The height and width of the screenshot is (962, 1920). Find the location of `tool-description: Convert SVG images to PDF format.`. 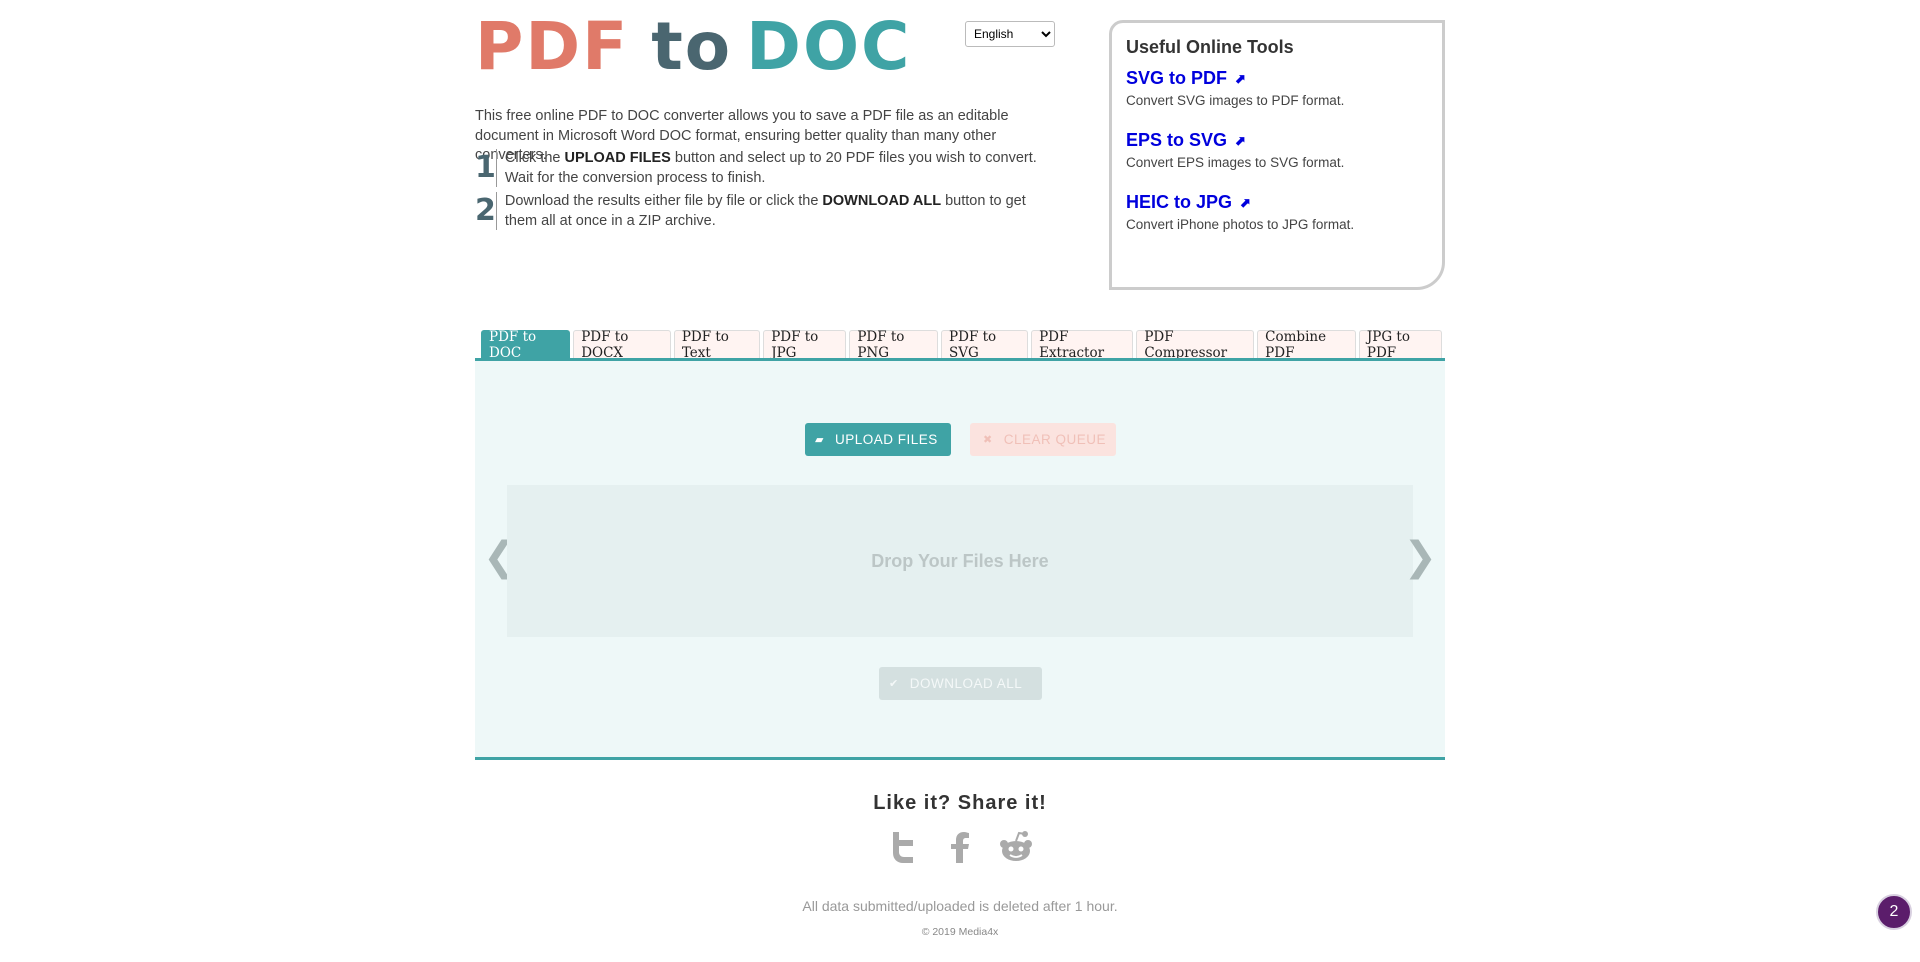

tool-description: Convert SVG images to PDF format. is located at coordinates (1235, 100).